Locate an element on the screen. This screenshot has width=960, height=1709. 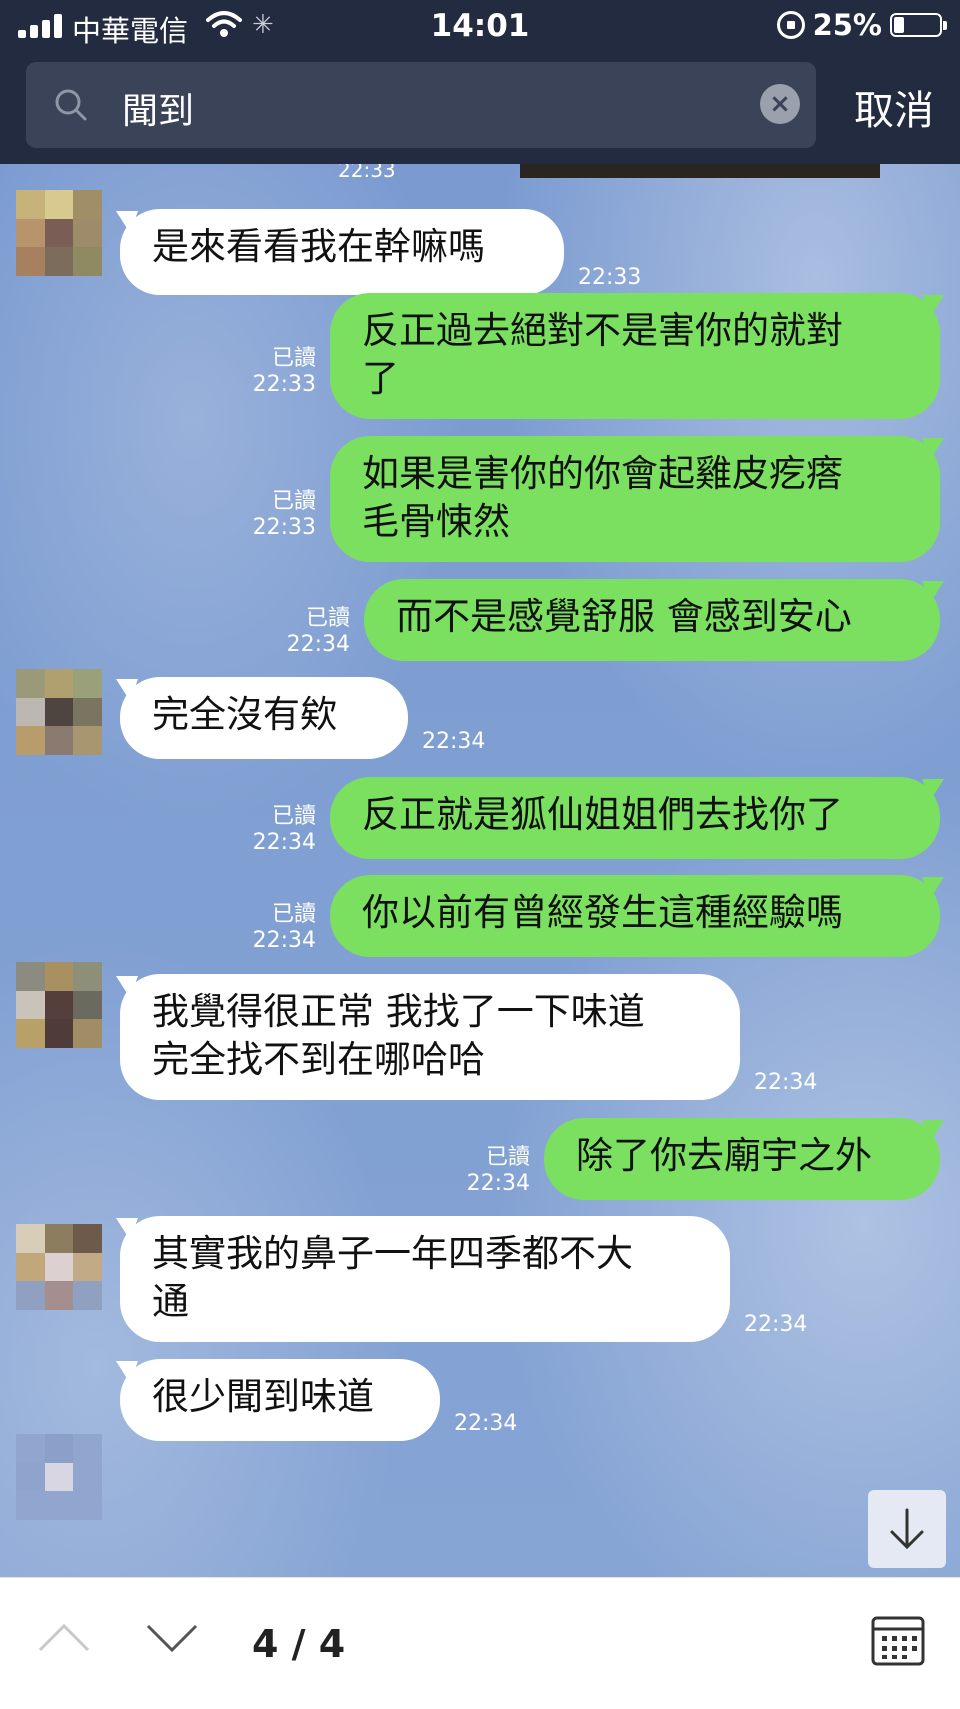
outgoing-message-bubble: 你以前有曾經發生這種經驗嗎 is located at coordinates (635, 916).